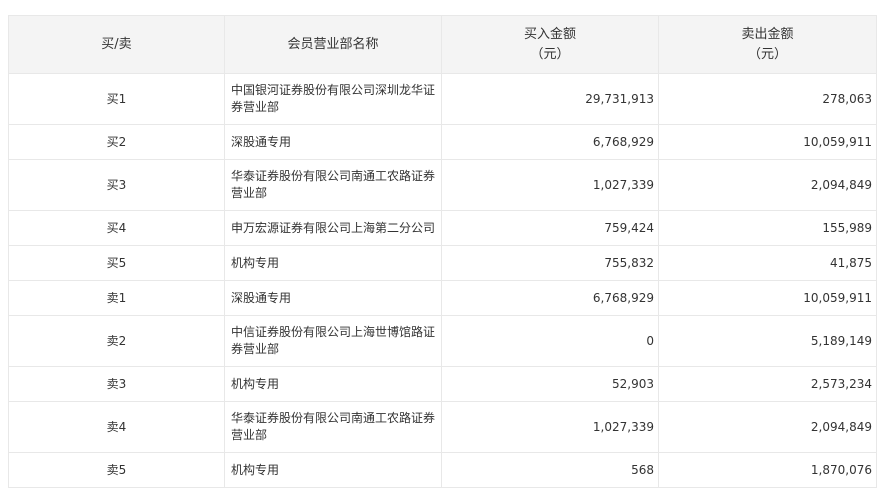 Image resolution: width=888 pixels, height=491 pixels. Describe the element at coordinates (116, 228) in the screenshot. I see `row-side: 买4` at that location.